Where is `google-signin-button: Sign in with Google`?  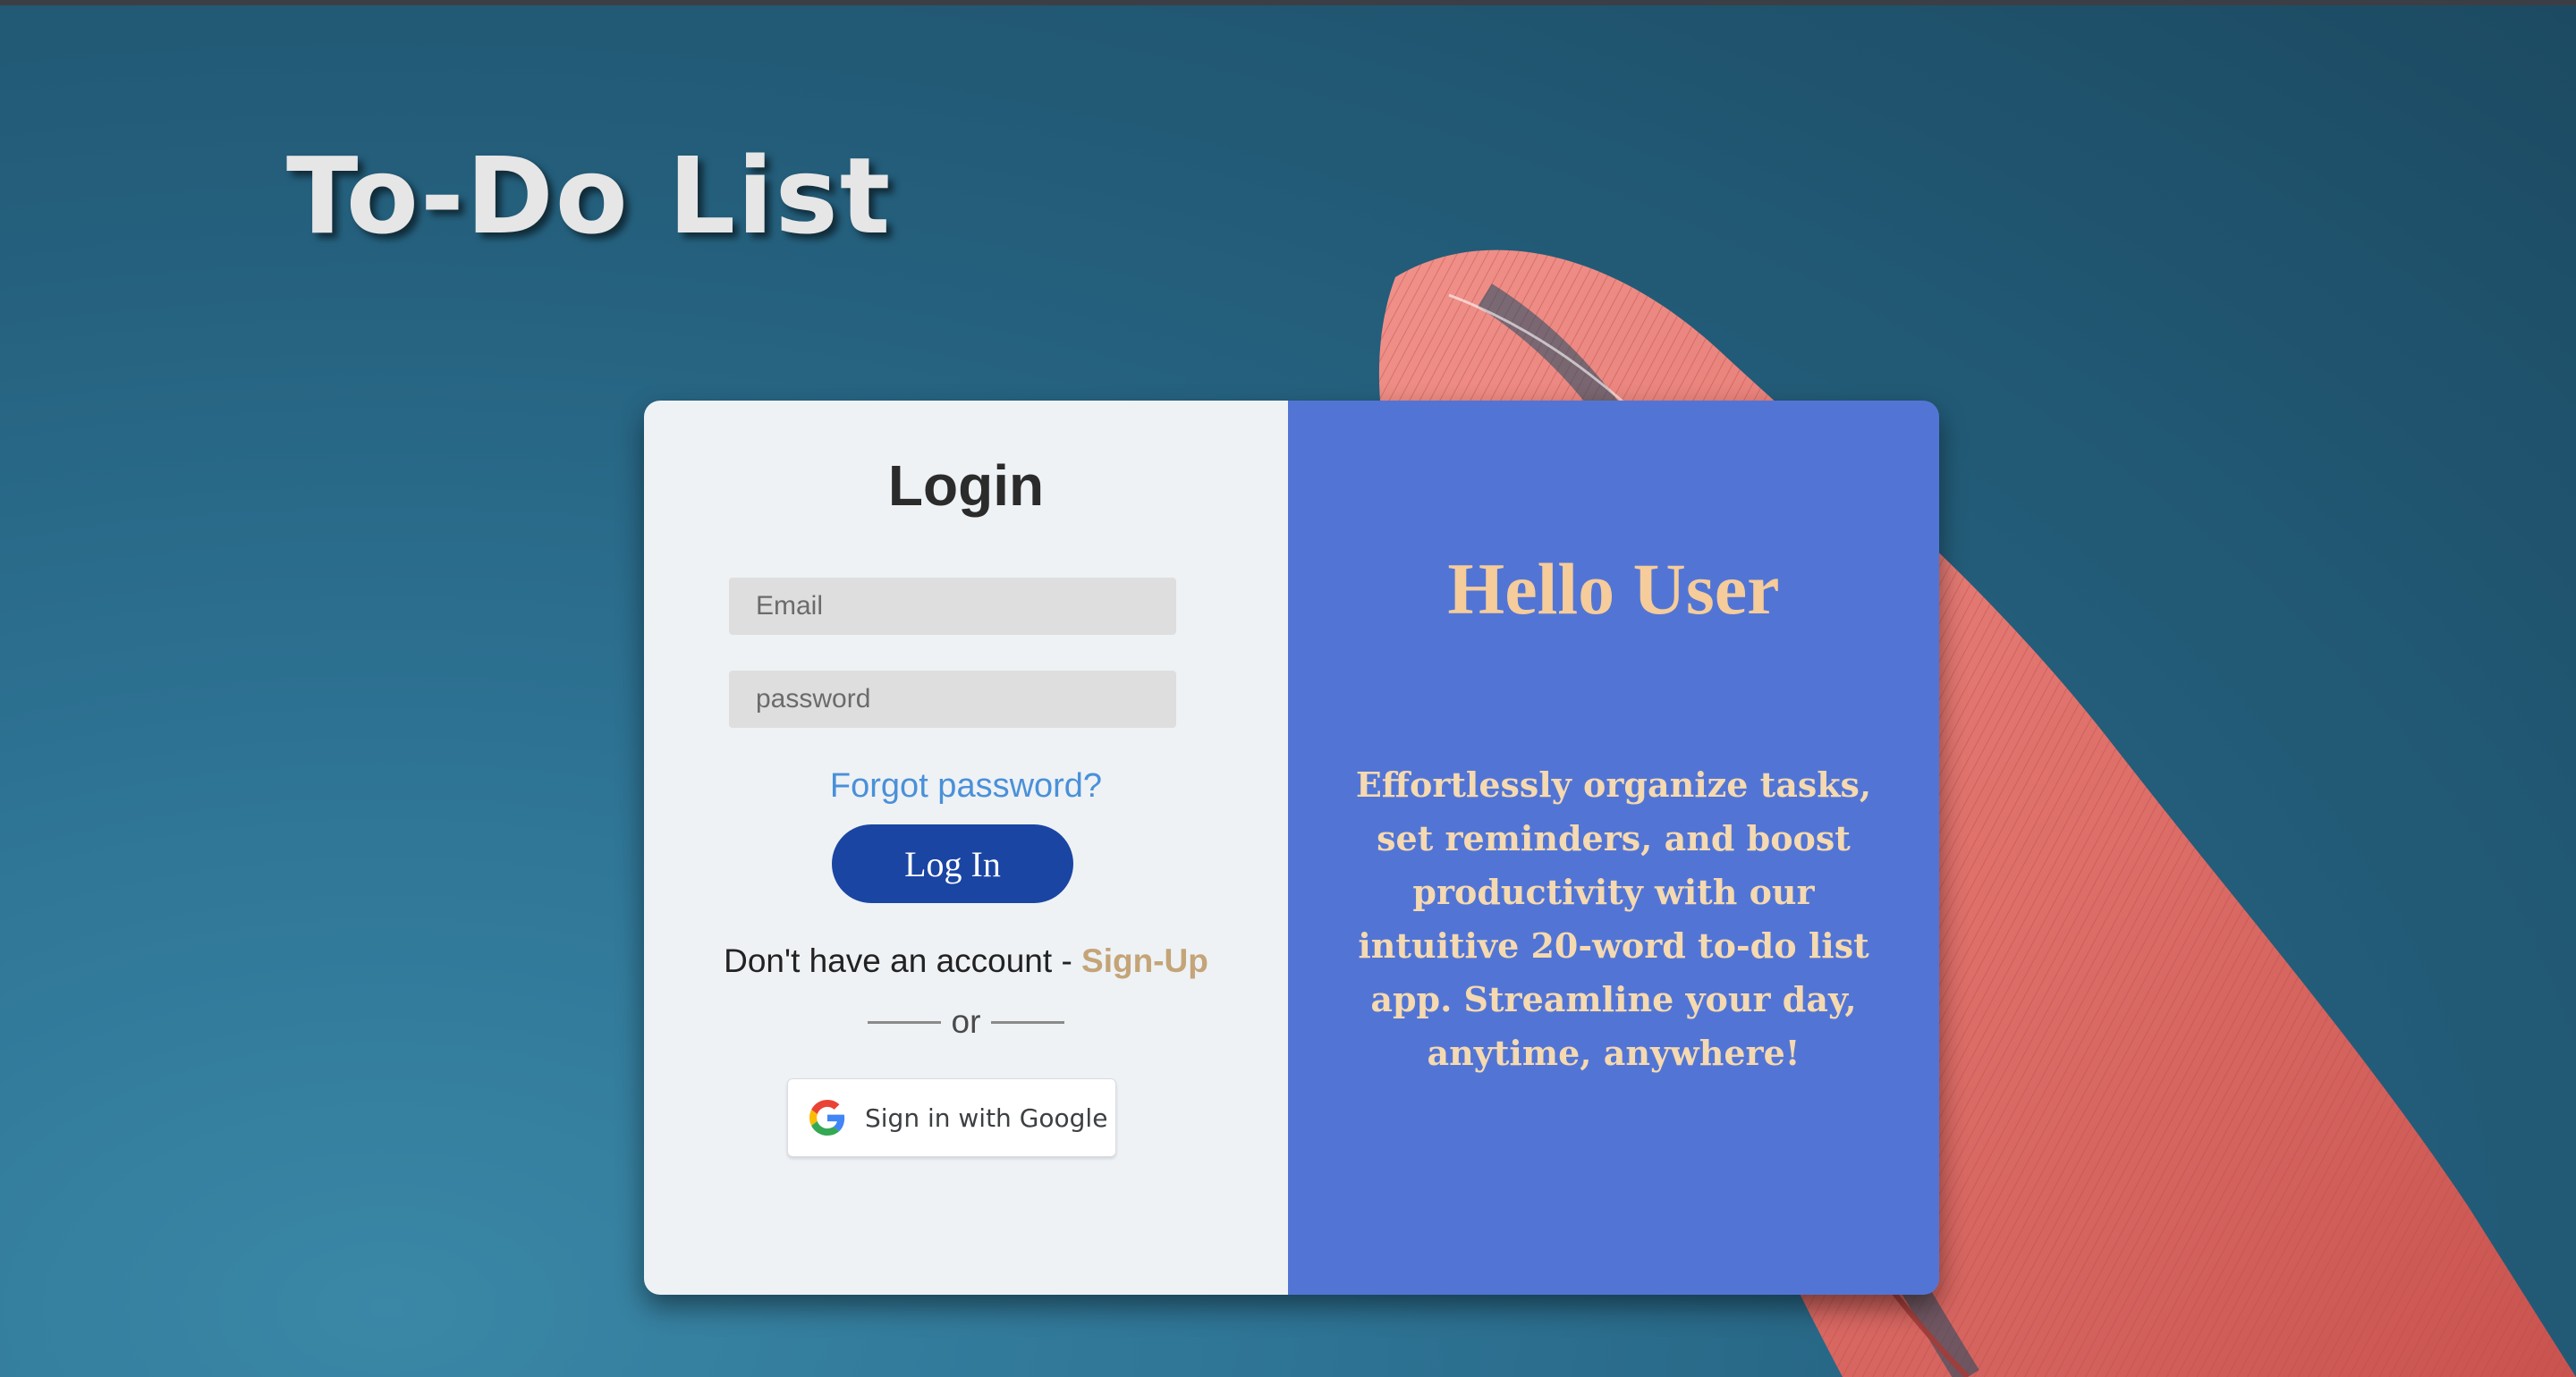 google-signin-button: Sign in with Google is located at coordinates (951, 1117).